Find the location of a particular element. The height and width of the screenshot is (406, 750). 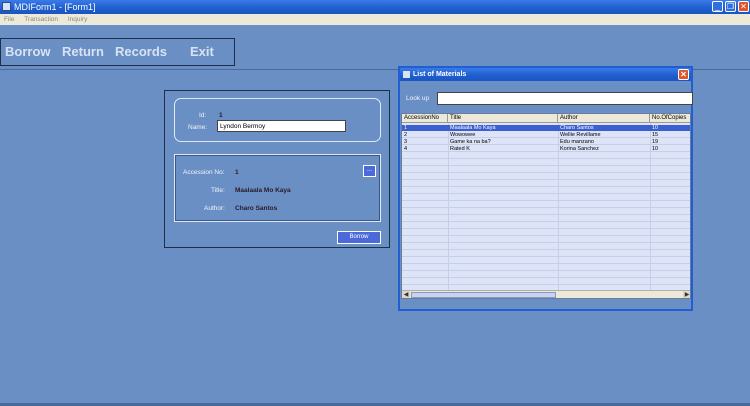

menu-file: File is located at coordinates (9, 19).